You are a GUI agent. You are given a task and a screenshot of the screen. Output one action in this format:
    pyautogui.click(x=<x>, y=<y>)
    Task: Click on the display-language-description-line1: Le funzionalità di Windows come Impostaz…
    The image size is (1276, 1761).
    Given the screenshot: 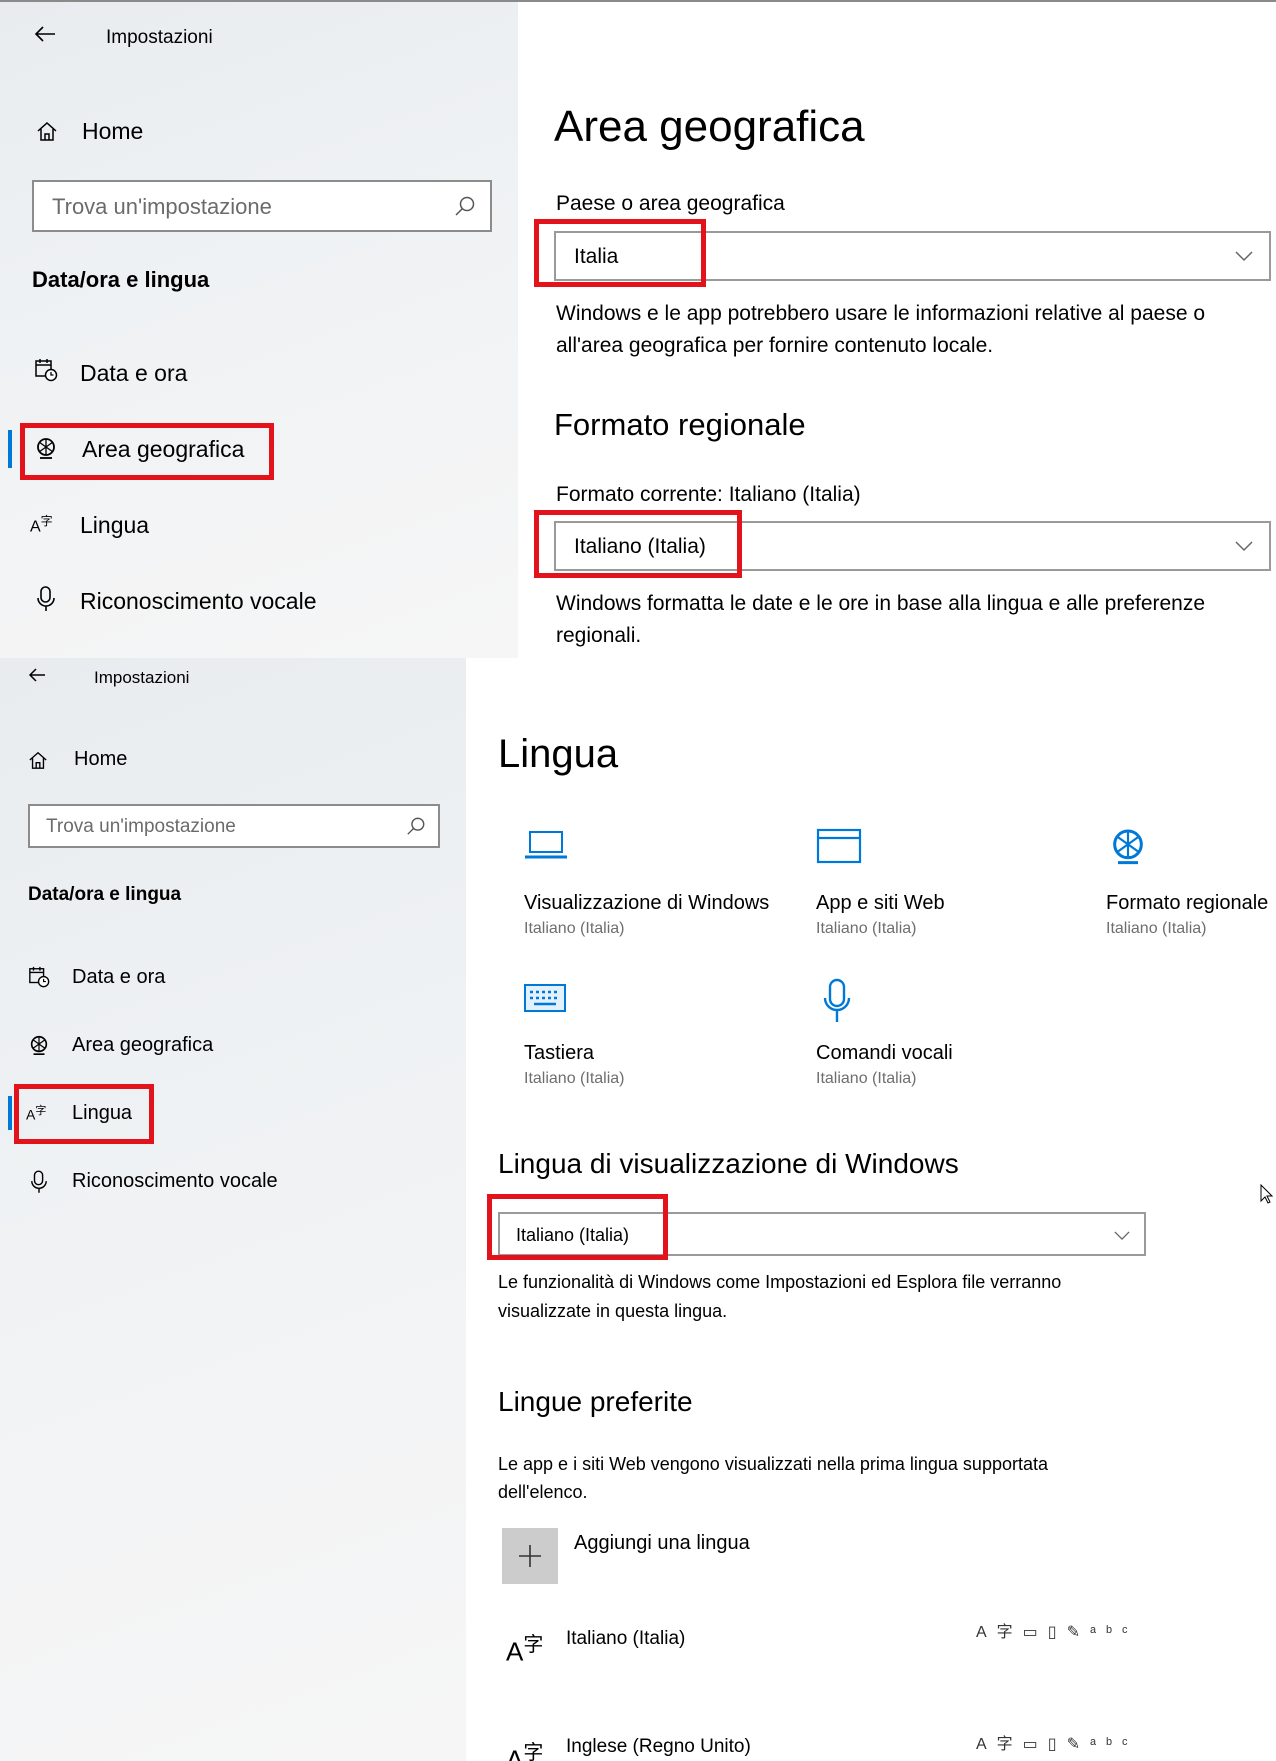 What is the action you would take?
    pyautogui.click(x=780, y=1282)
    